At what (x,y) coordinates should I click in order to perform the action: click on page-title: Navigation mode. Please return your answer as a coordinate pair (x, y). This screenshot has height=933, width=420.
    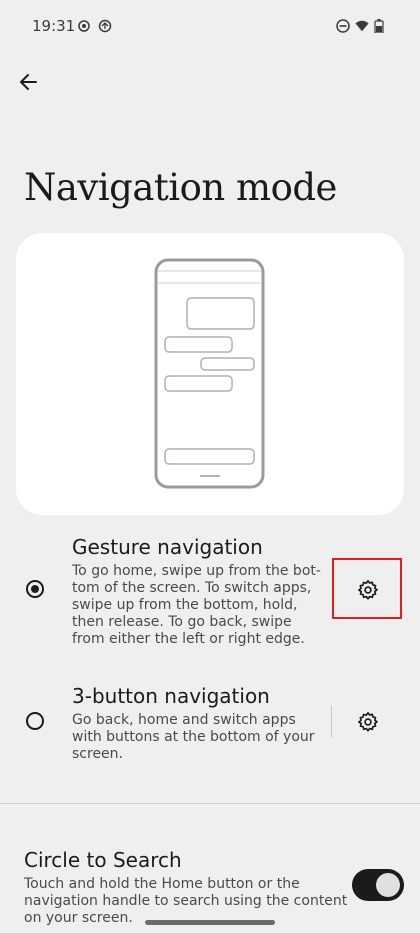
    Looking at the image, I should click on (180, 187).